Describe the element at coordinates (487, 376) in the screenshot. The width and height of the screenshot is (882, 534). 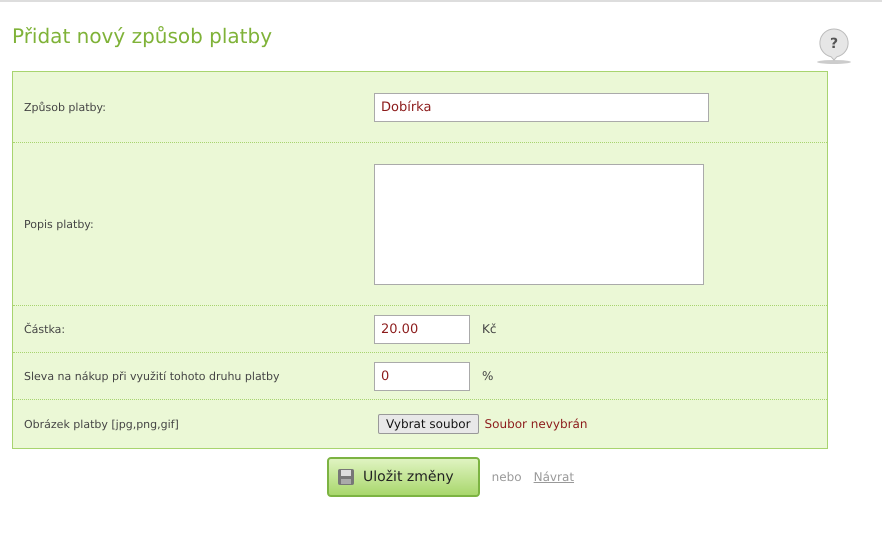
I see `unit-label: %` at that location.